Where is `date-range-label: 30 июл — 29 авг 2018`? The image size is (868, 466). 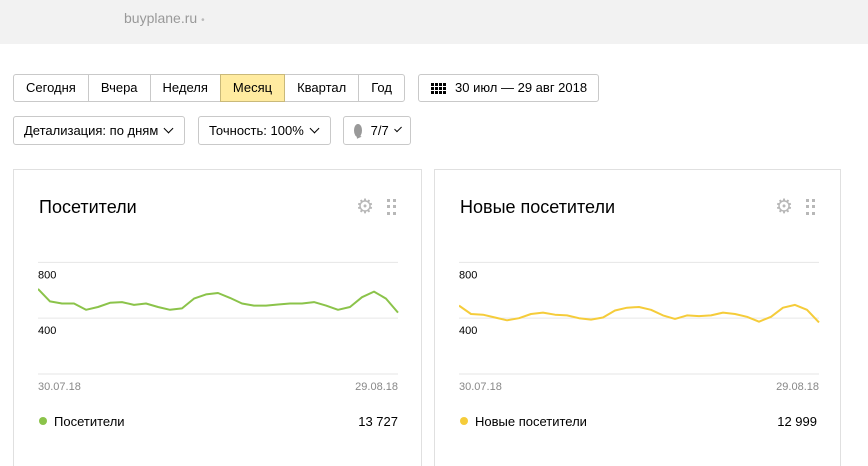 date-range-label: 30 июл — 29 авг 2018 is located at coordinates (521, 87).